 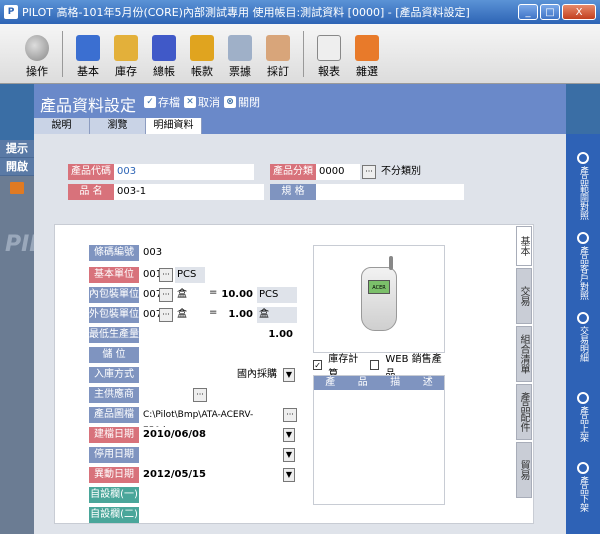 I want to click on right-item-shelf-down: 產品下架, so click(x=583, y=487).